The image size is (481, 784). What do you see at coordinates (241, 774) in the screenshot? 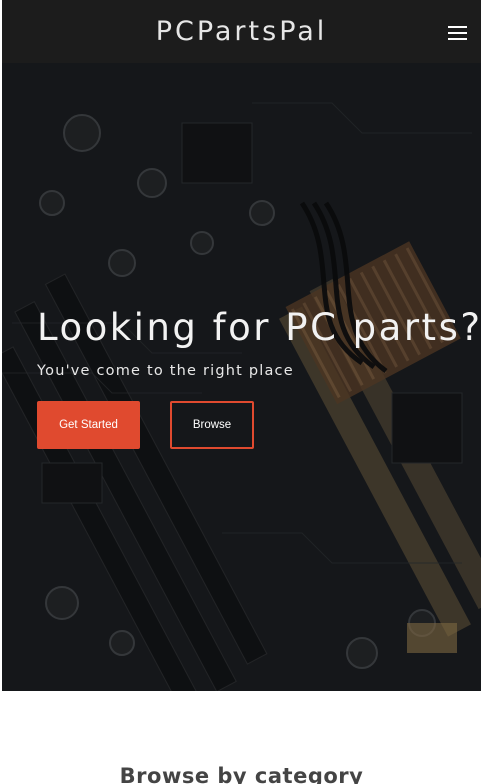
I see `section-title: Browse by category` at bounding box center [241, 774].